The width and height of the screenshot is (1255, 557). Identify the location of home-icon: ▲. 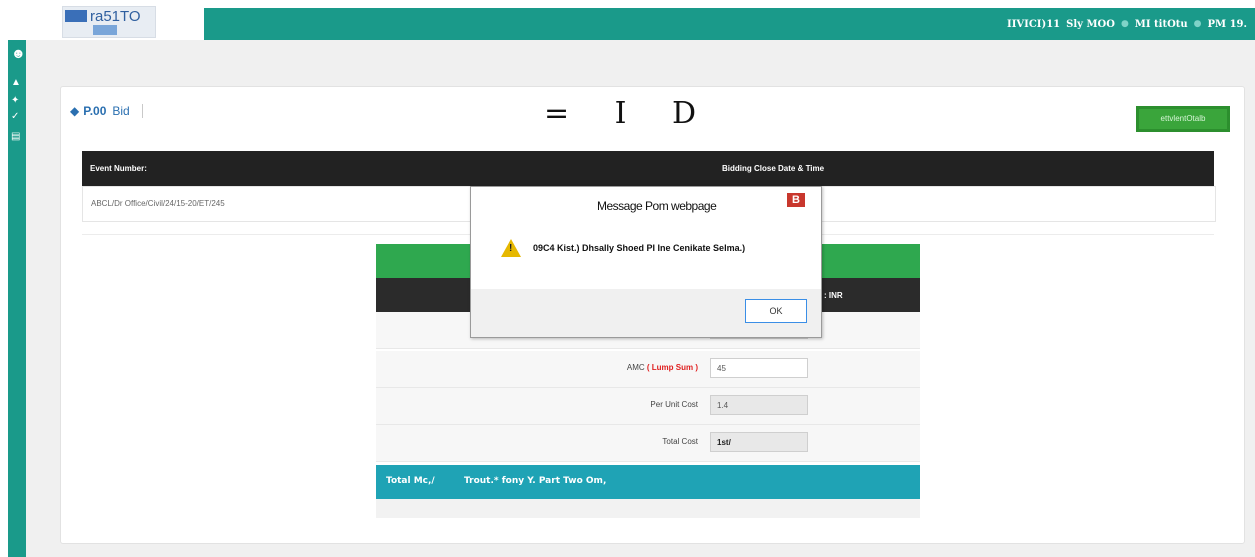
(16, 83).